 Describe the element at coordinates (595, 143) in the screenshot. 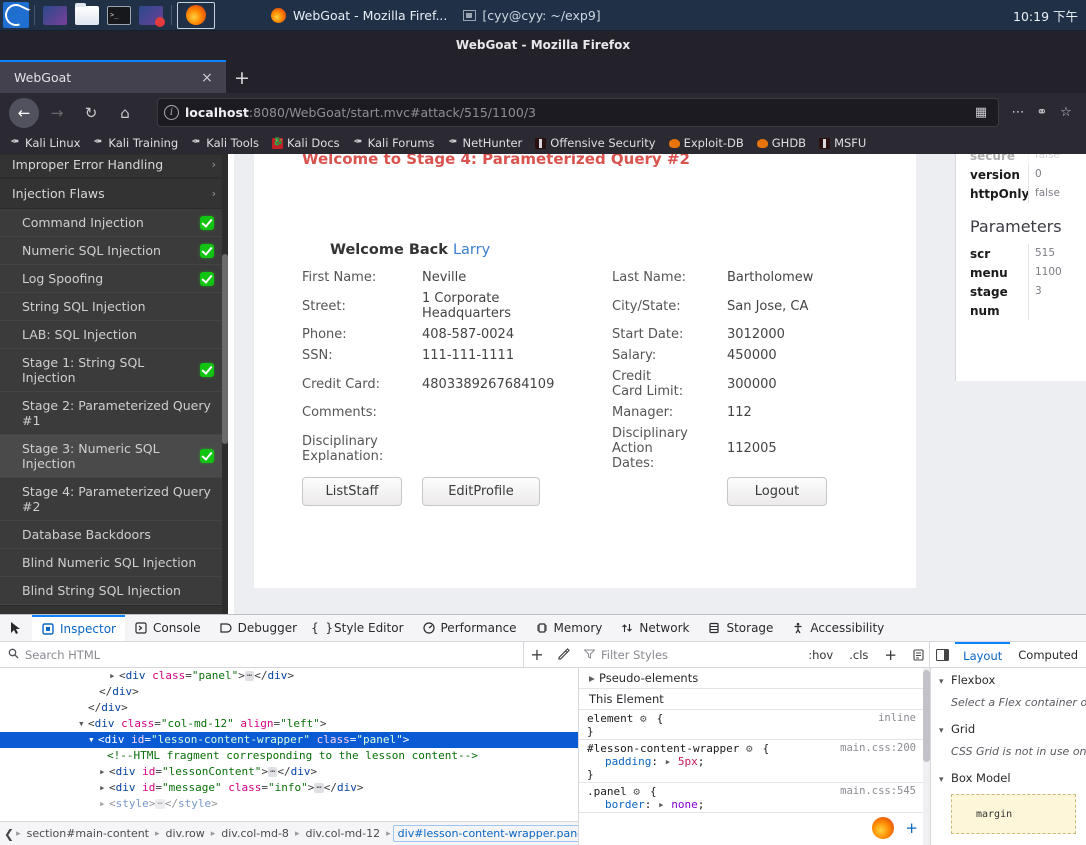

I see `bookmark-offensive-security: Offensive Security` at that location.